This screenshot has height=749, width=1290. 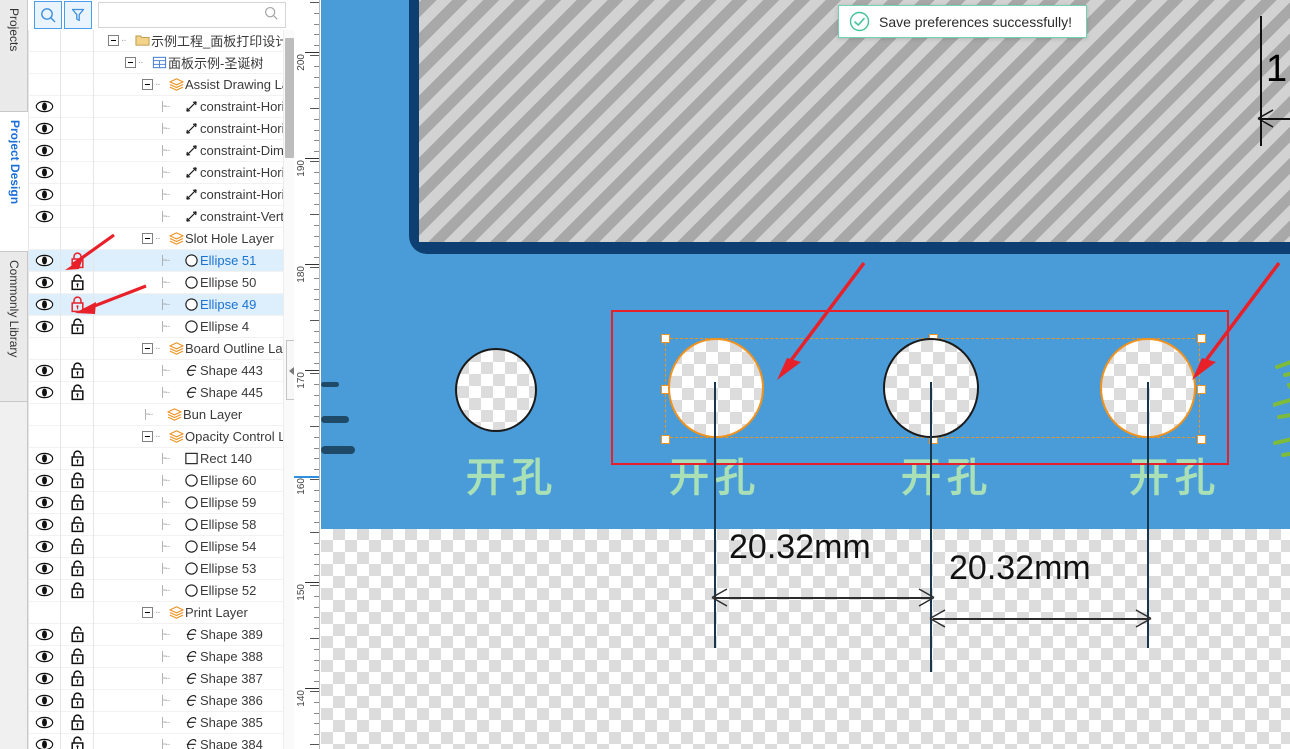 I want to click on tree-row-label-cell: ·· Slot Hole Layer, so click(x=194, y=239).